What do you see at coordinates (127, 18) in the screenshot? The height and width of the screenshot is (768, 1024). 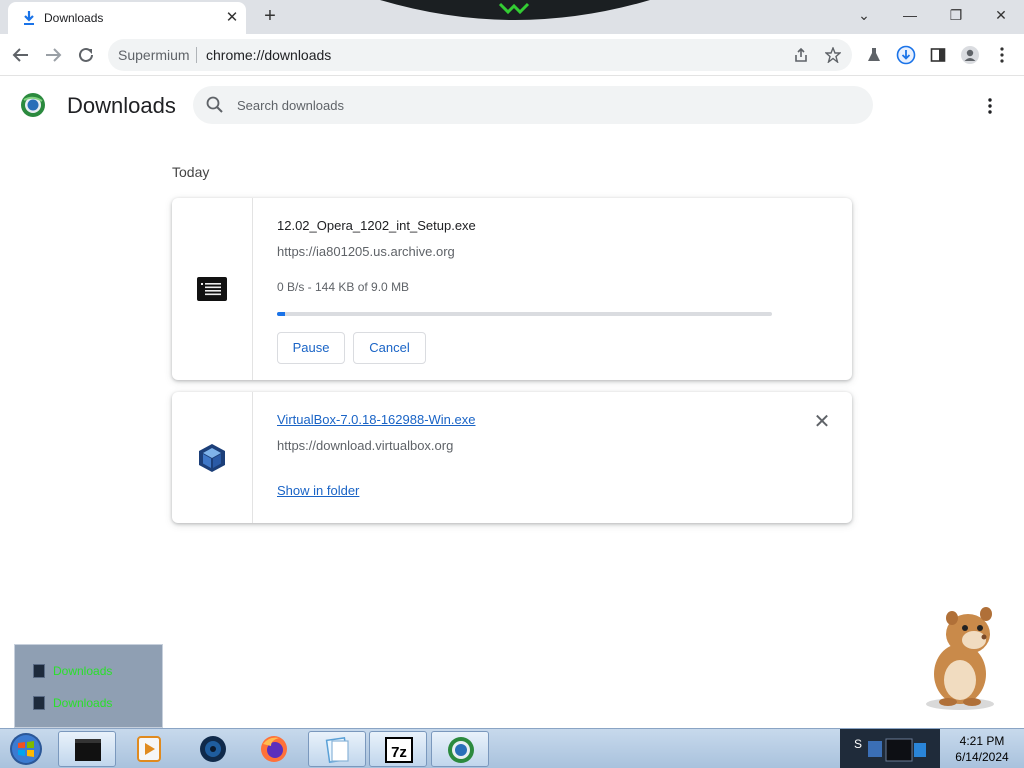 I see `tab-downloads: Downloads ✕` at bounding box center [127, 18].